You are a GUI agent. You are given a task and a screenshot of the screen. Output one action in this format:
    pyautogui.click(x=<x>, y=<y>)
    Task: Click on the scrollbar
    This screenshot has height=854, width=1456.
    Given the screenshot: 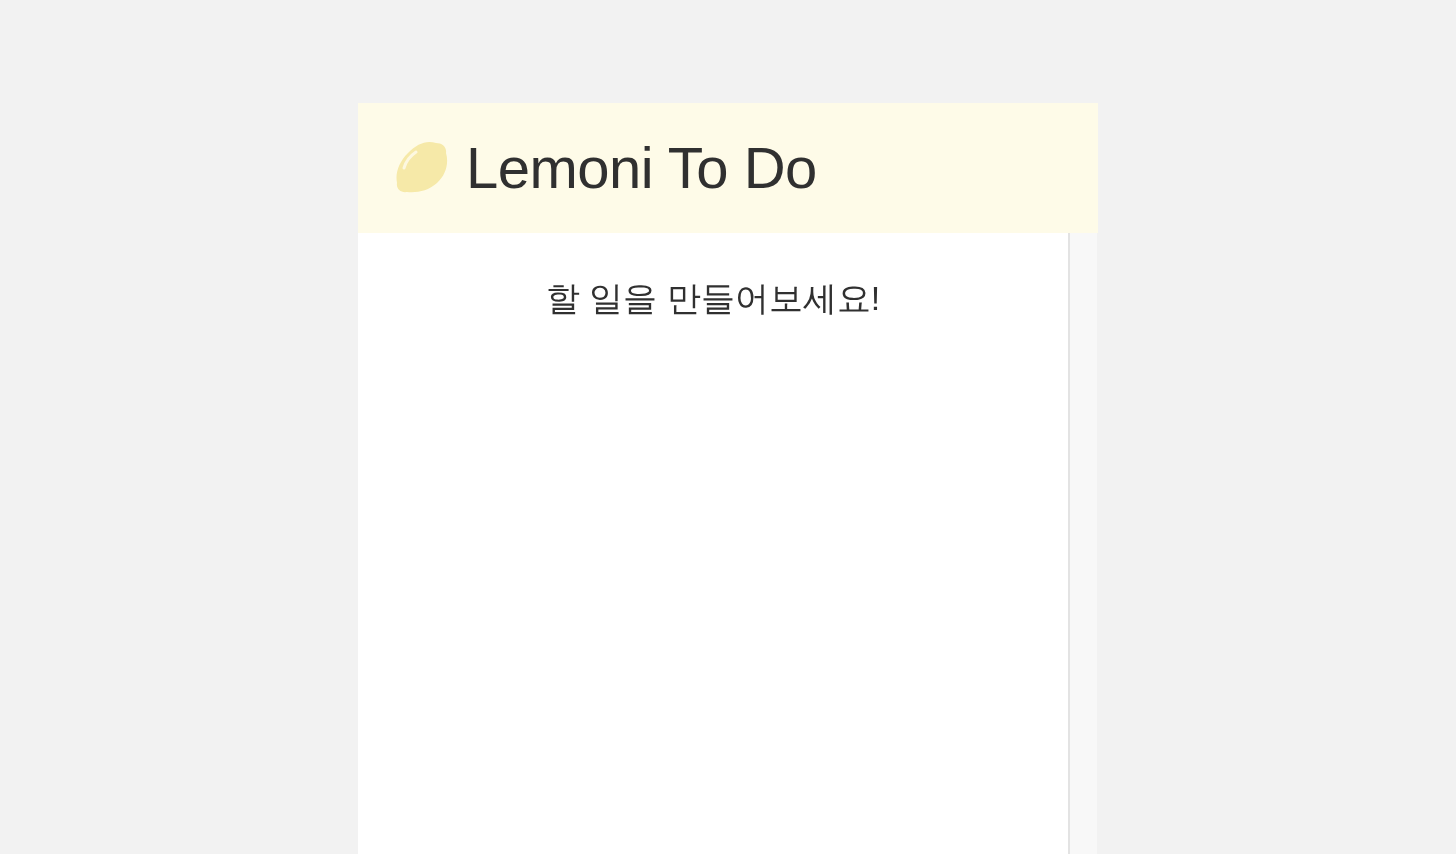 What is the action you would take?
    pyautogui.click(x=1082, y=543)
    